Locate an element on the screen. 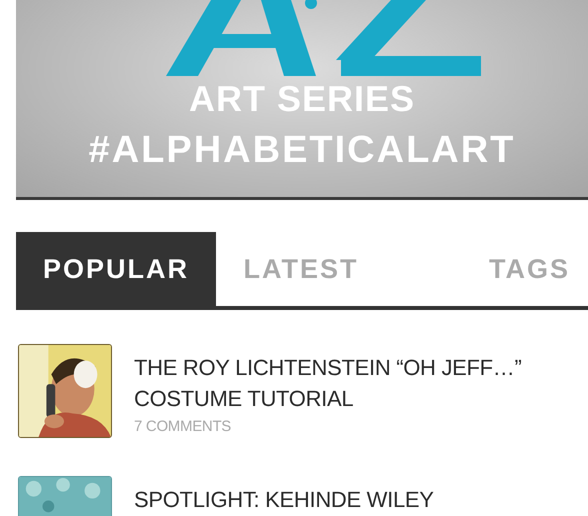 This screenshot has width=588, height=516. banner-hashtag: #ALPHABETICALART is located at coordinates (302, 150).